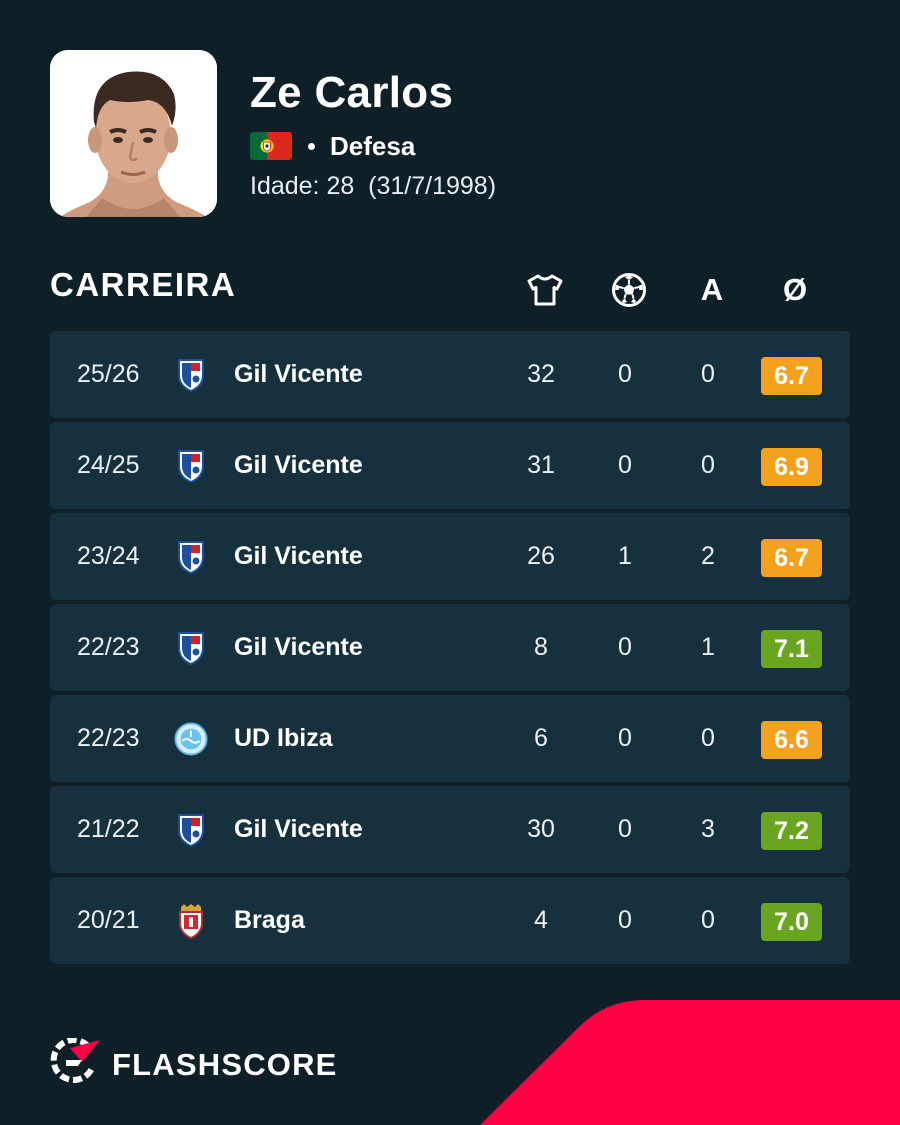 The image size is (900, 1125). What do you see at coordinates (108, 920) in the screenshot?
I see `season: 20/21` at bounding box center [108, 920].